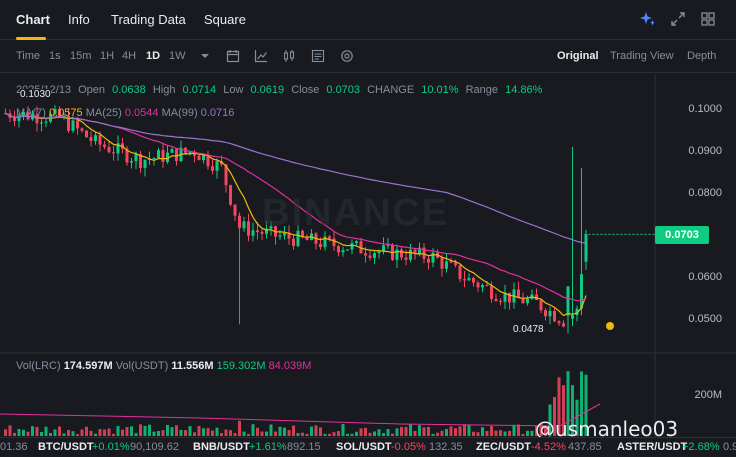 Image resolution: width=736 pixels, height=457 pixels. I want to click on ticker-btc-name: BTC/USDT, so click(66, 447).